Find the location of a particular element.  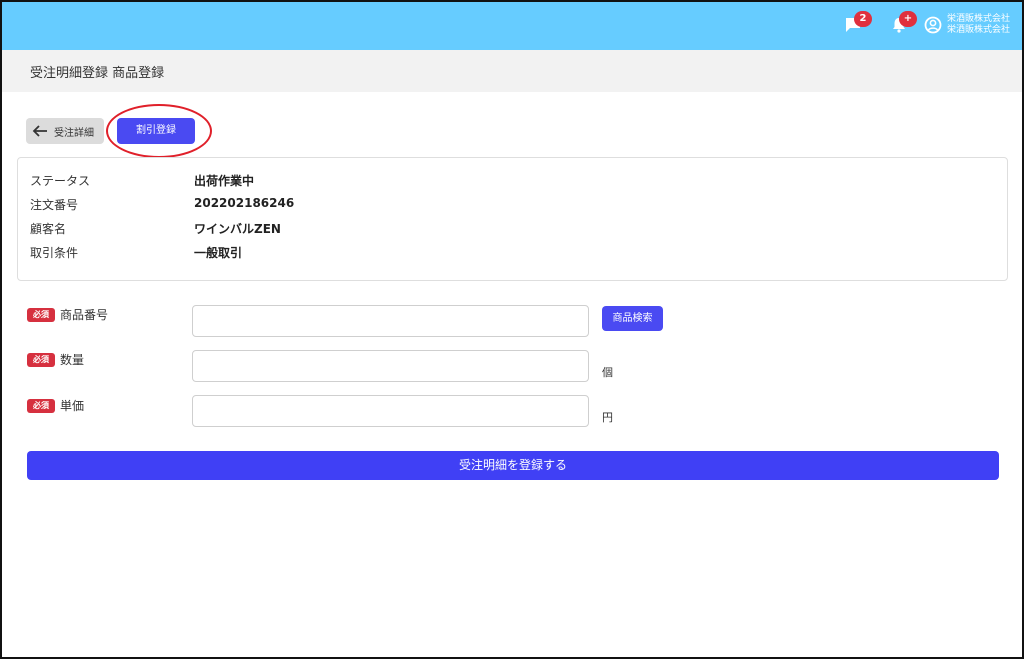

quantity-label-text: 数量 is located at coordinates (72, 360).